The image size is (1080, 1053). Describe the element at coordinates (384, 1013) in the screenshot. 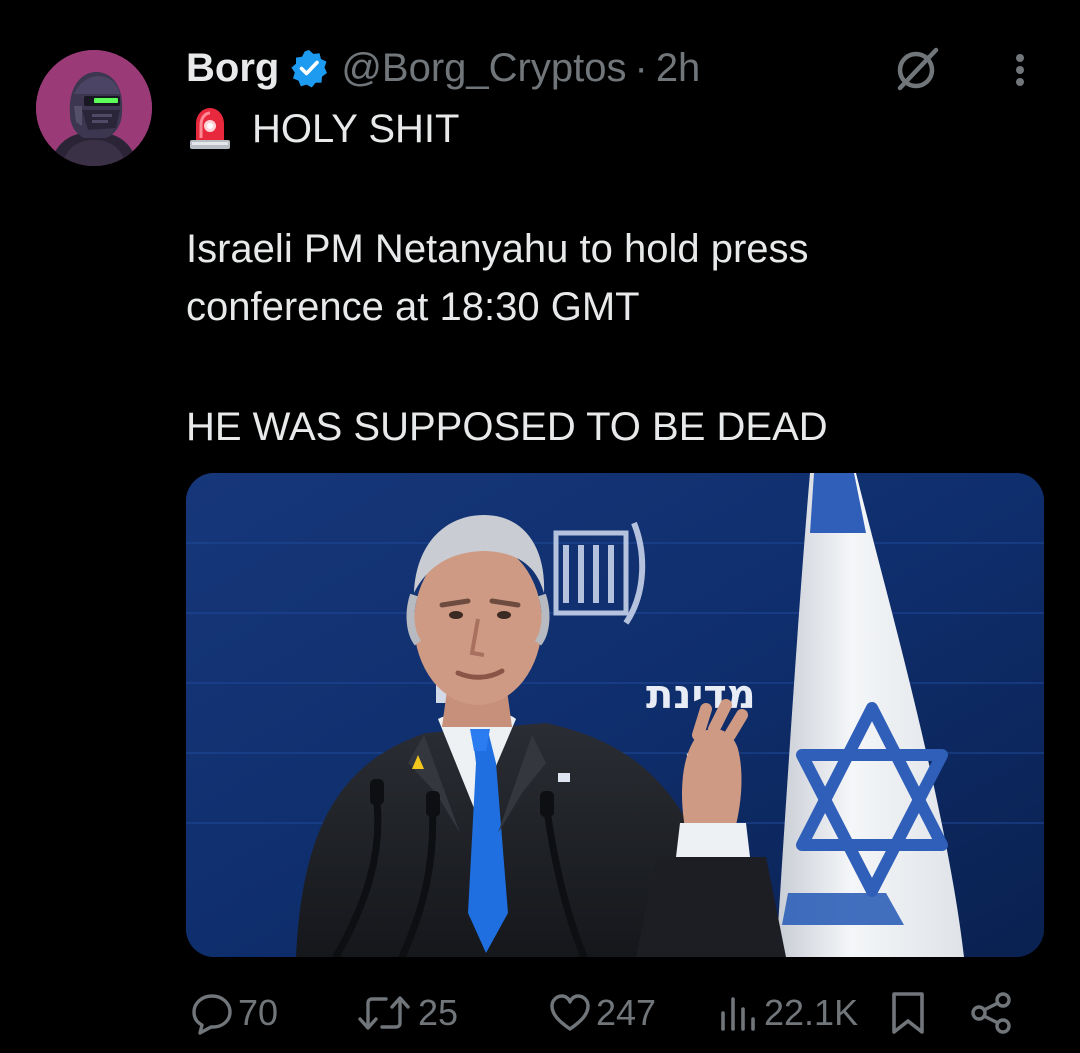

I see `repost-icon` at that location.